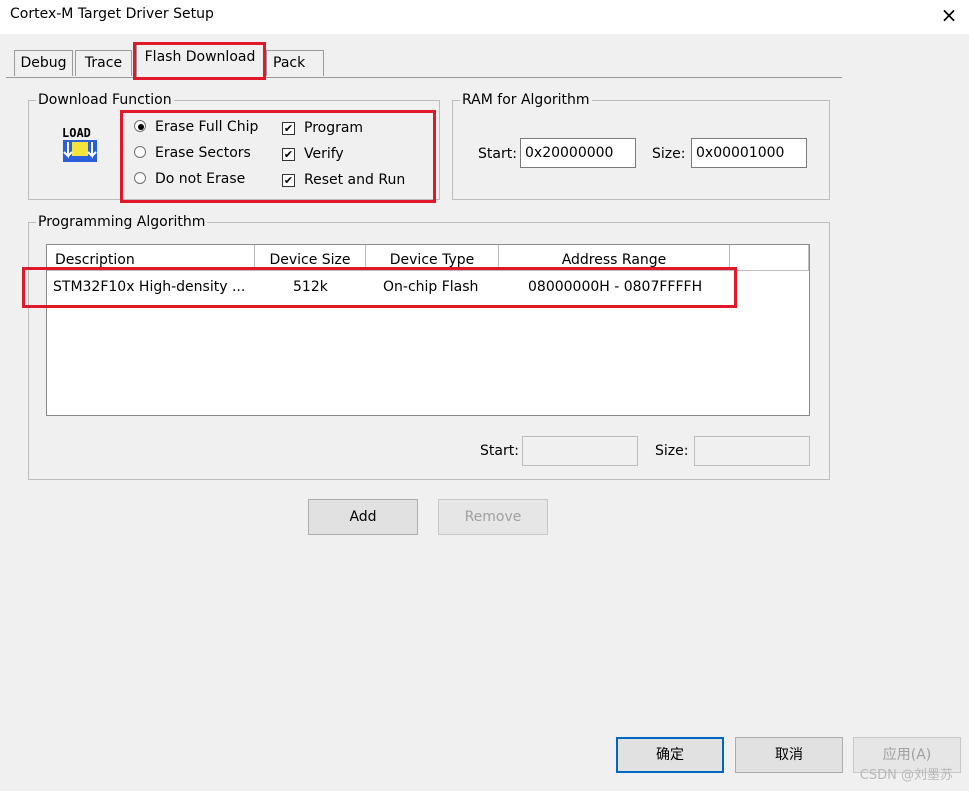 Image resolution: width=969 pixels, height=791 pixels. I want to click on ram-start-label: Start:, so click(497, 154).